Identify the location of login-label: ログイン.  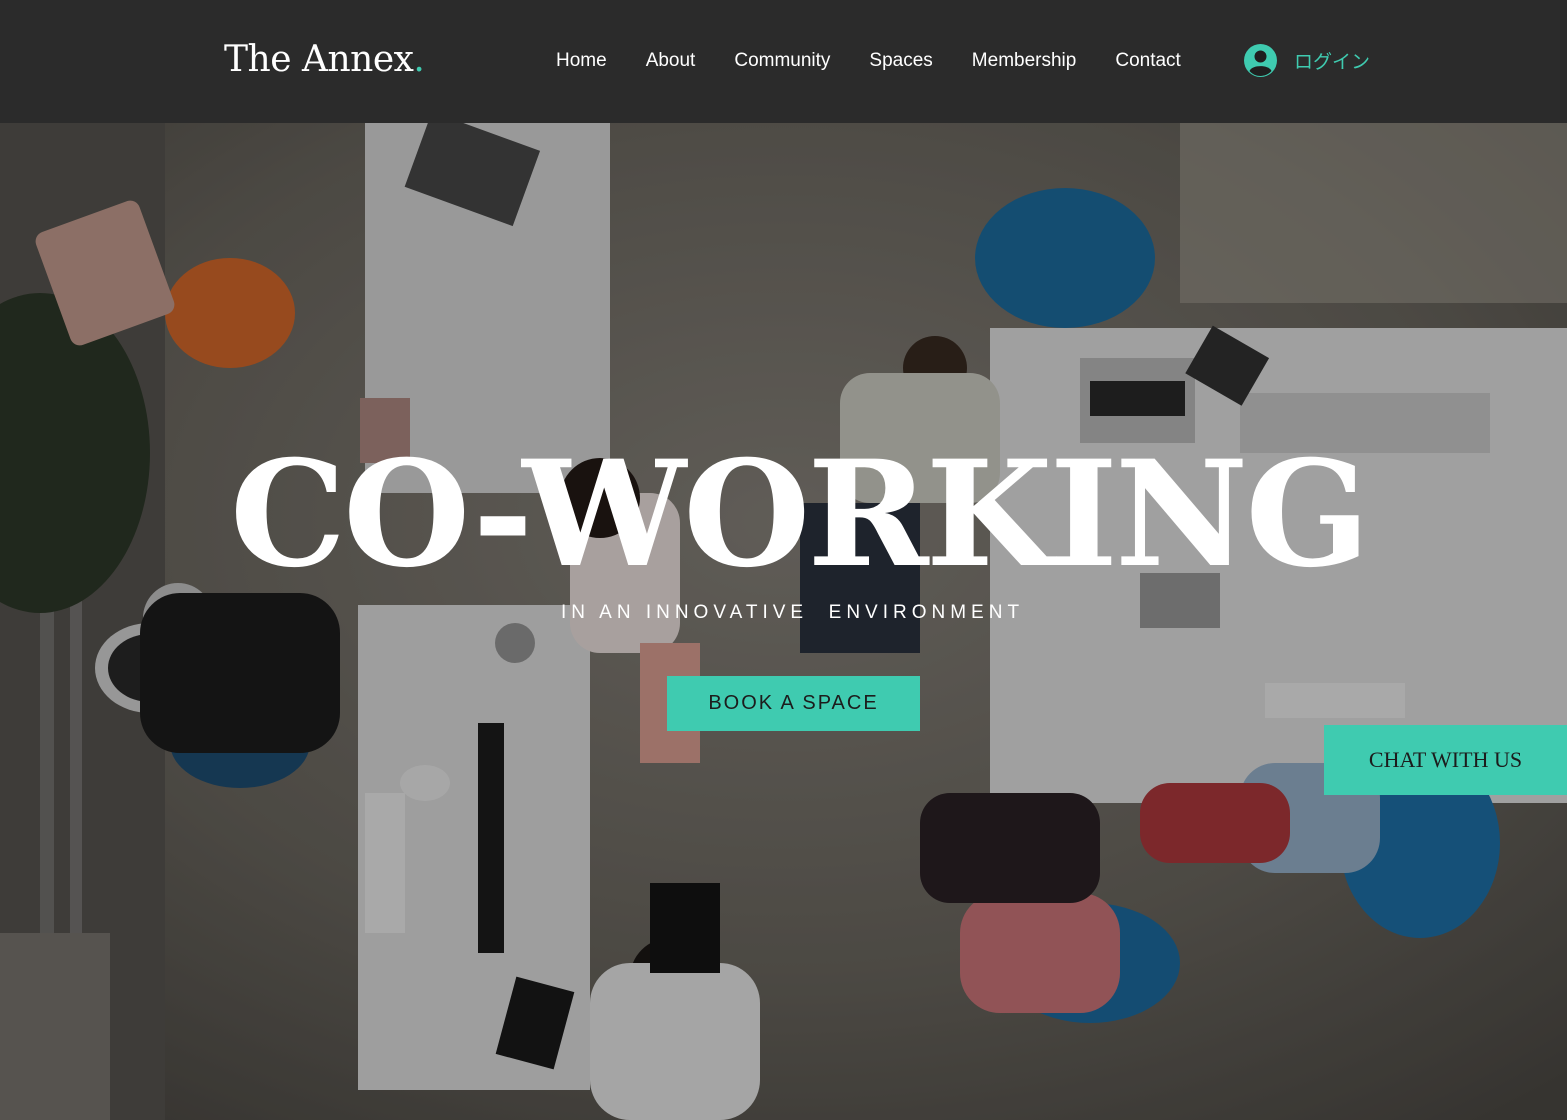
(1332, 61).